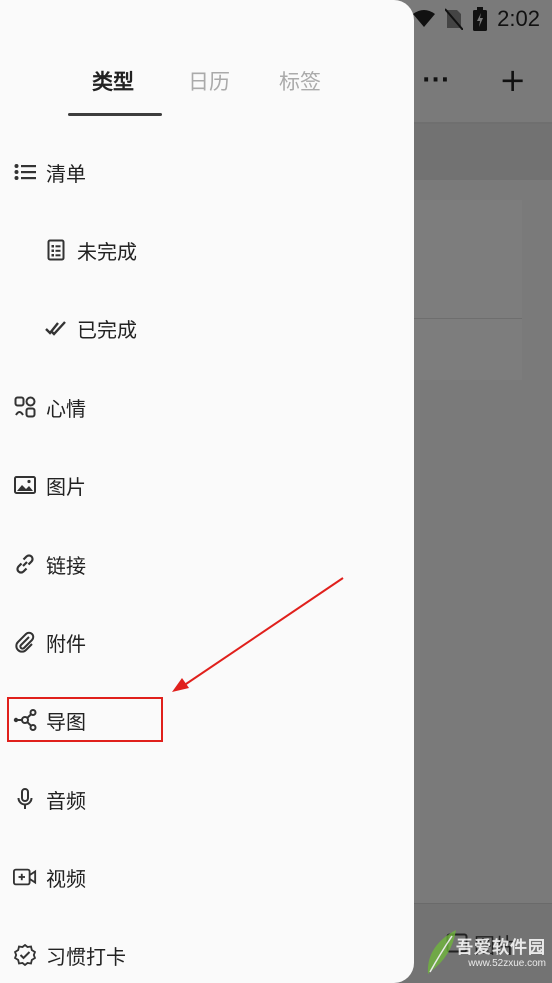 This screenshot has height=983, width=552. What do you see at coordinates (480, 19) in the screenshot?
I see `battery-charging-icon` at bounding box center [480, 19].